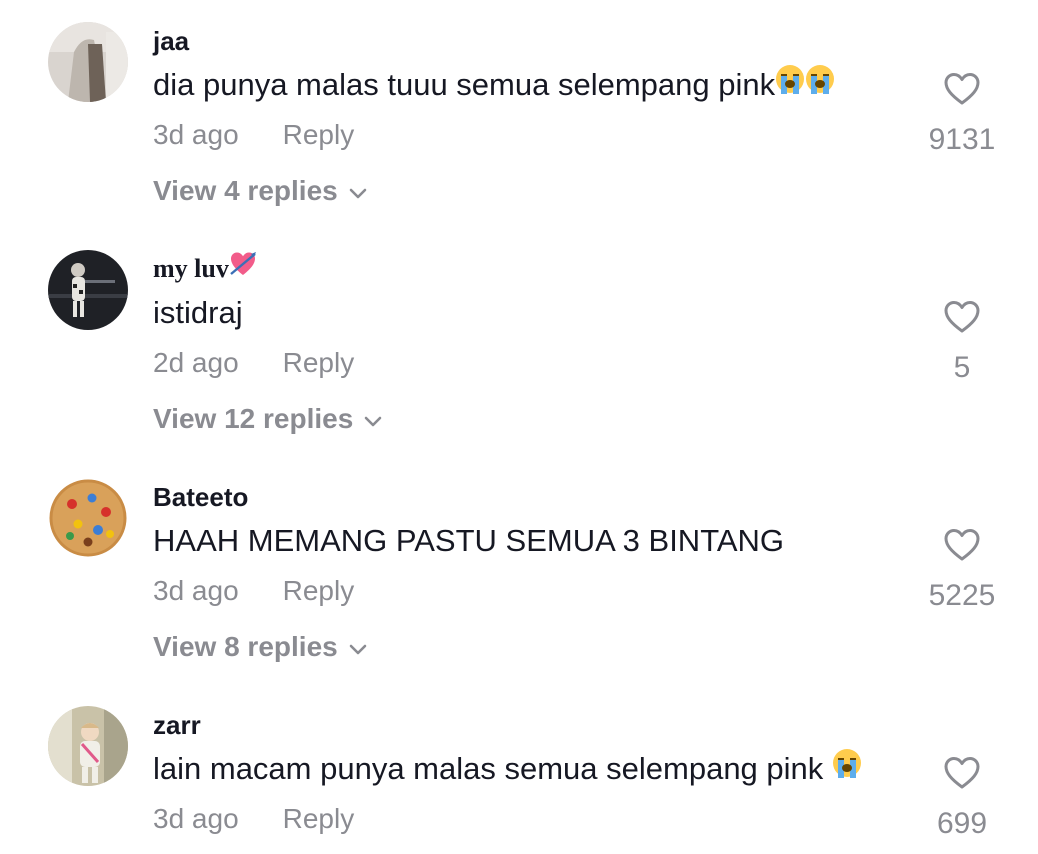 The height and width of the screenshot is (854, 1038). I want to click on like-count: 9131, so click(962, 139).